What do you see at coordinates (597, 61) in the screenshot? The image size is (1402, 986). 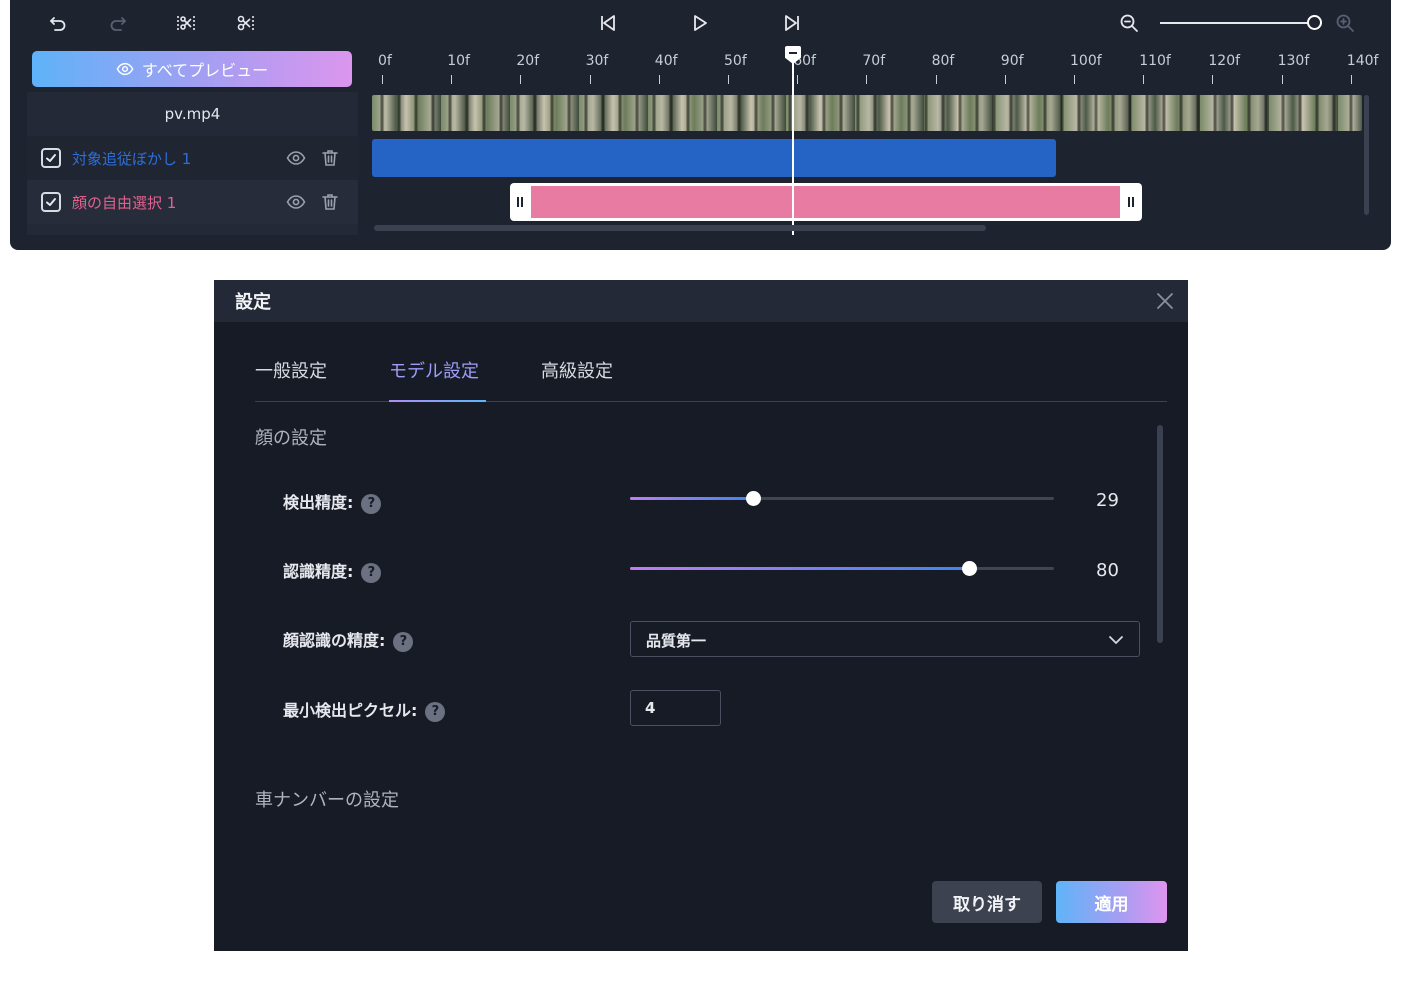 I see `ruler-label: 30f` at bounding box center [597, 61].